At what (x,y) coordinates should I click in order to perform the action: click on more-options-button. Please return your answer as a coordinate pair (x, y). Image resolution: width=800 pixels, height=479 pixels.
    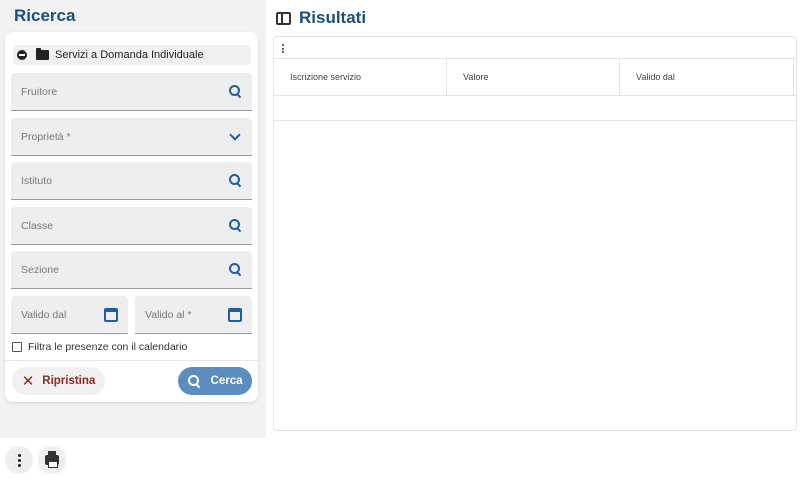
    Looking at the image, I should click on (19, 460).